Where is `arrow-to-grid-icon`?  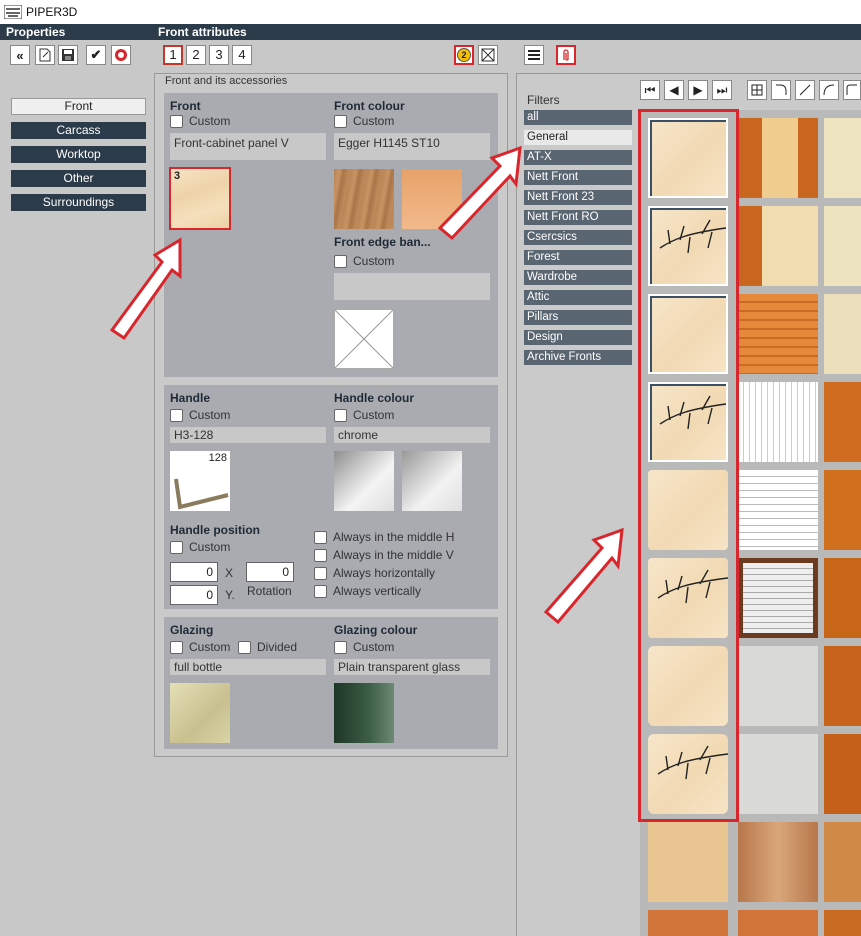
arrow-to-grid-icon is located at coordinates (583, 576).